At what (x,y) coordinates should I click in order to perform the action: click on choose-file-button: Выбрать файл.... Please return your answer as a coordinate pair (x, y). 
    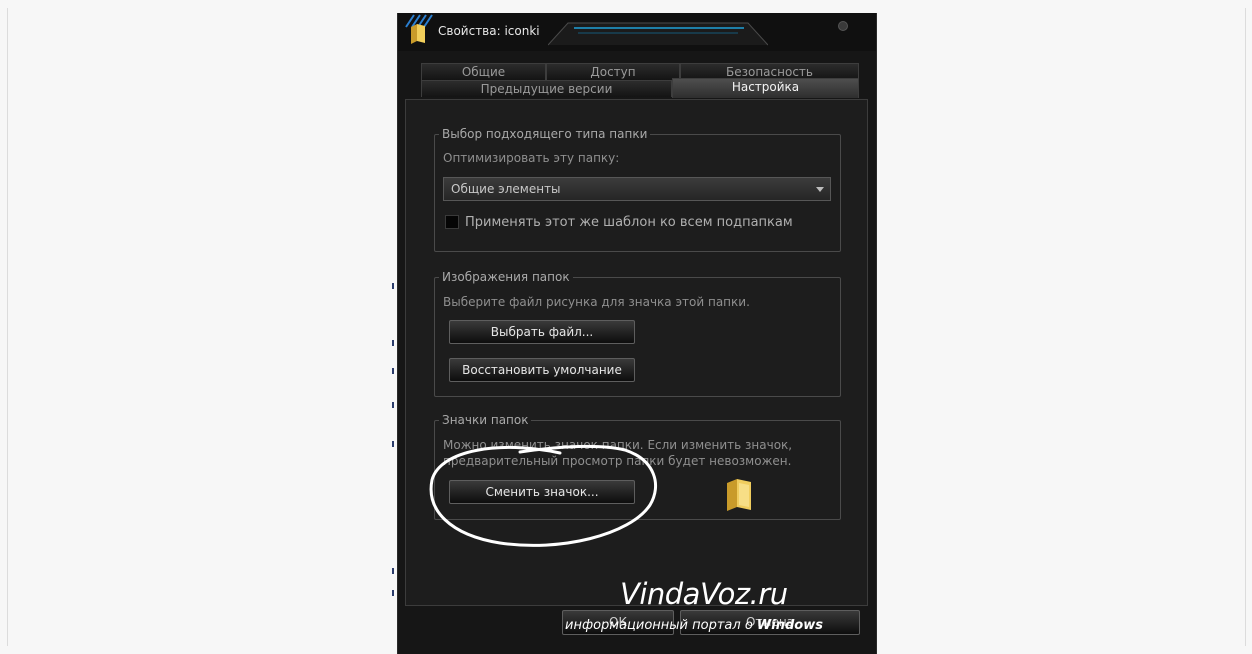
    Looking at the image, I should click on (542, 332).